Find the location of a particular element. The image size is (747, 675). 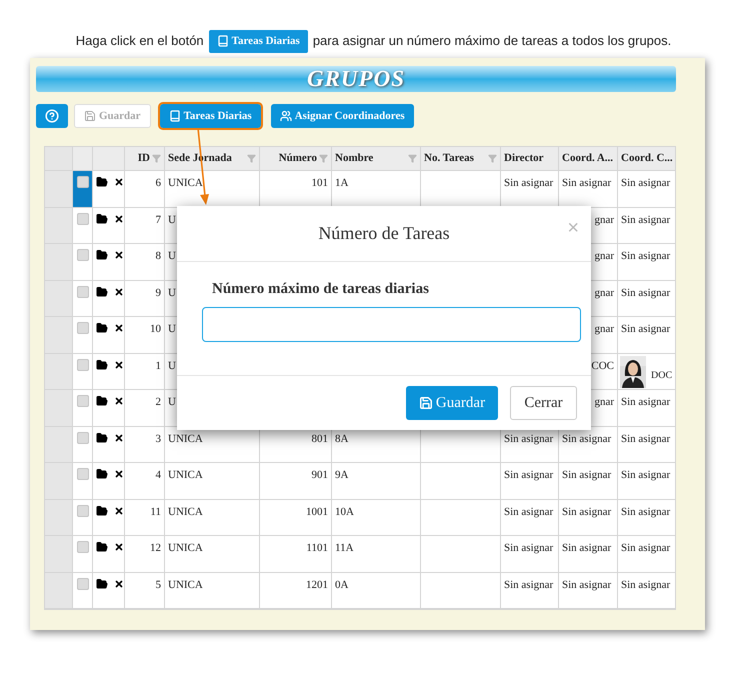

table-cell-text: COC is located at coordinates (602, 366).